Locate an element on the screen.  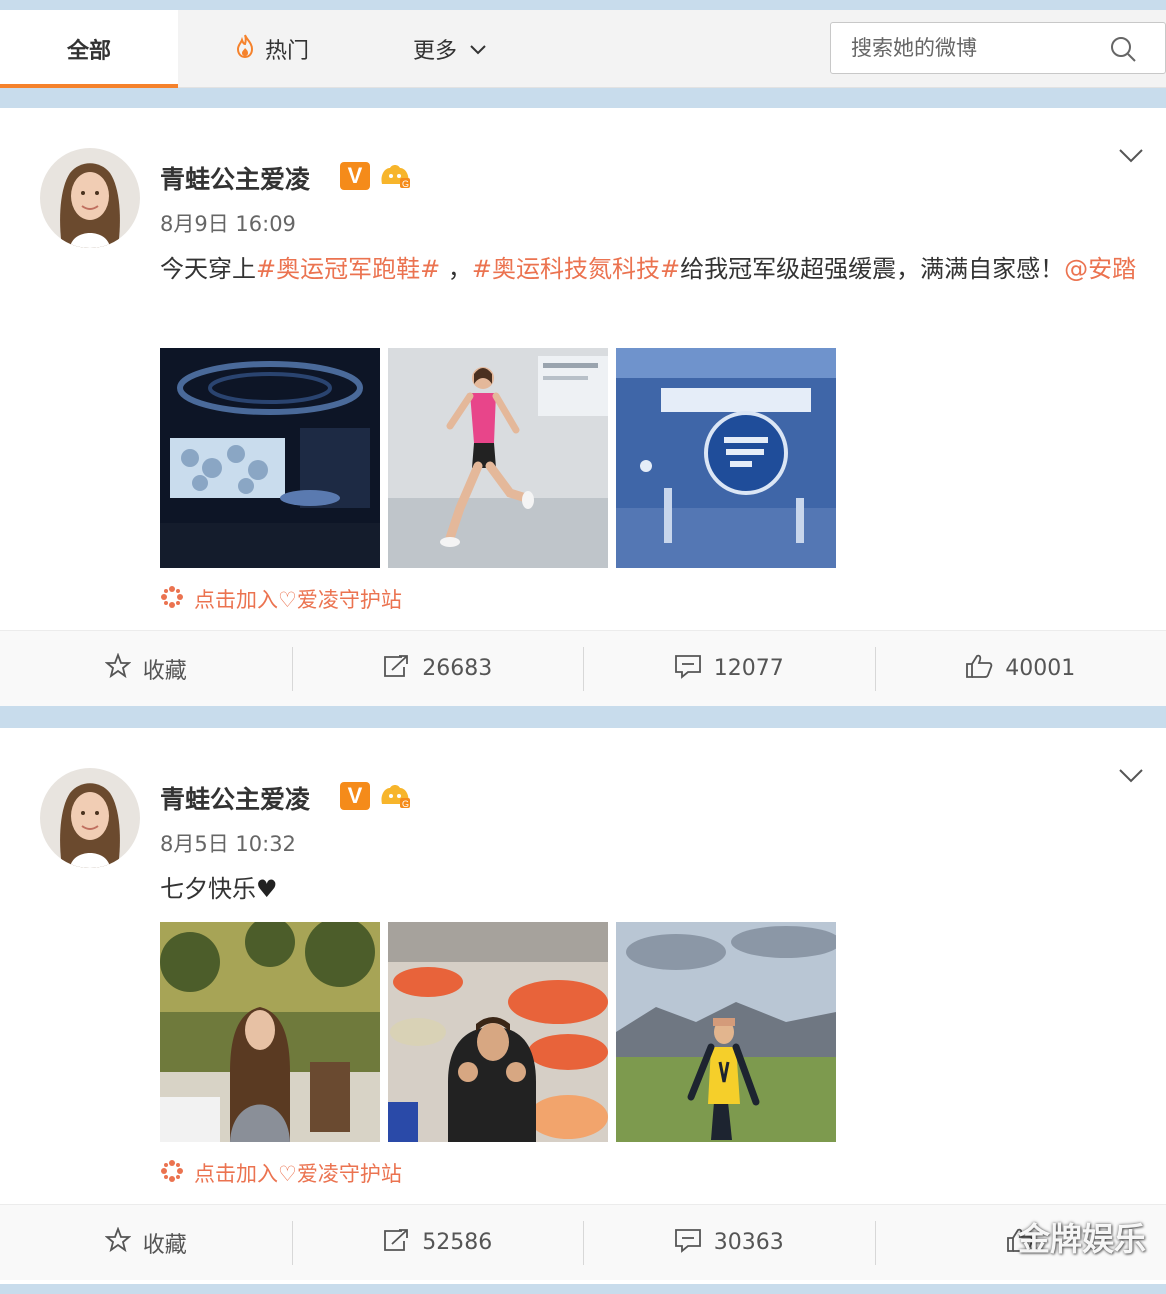
tab-all-label: 全部 is located at coordinates (88, 51).